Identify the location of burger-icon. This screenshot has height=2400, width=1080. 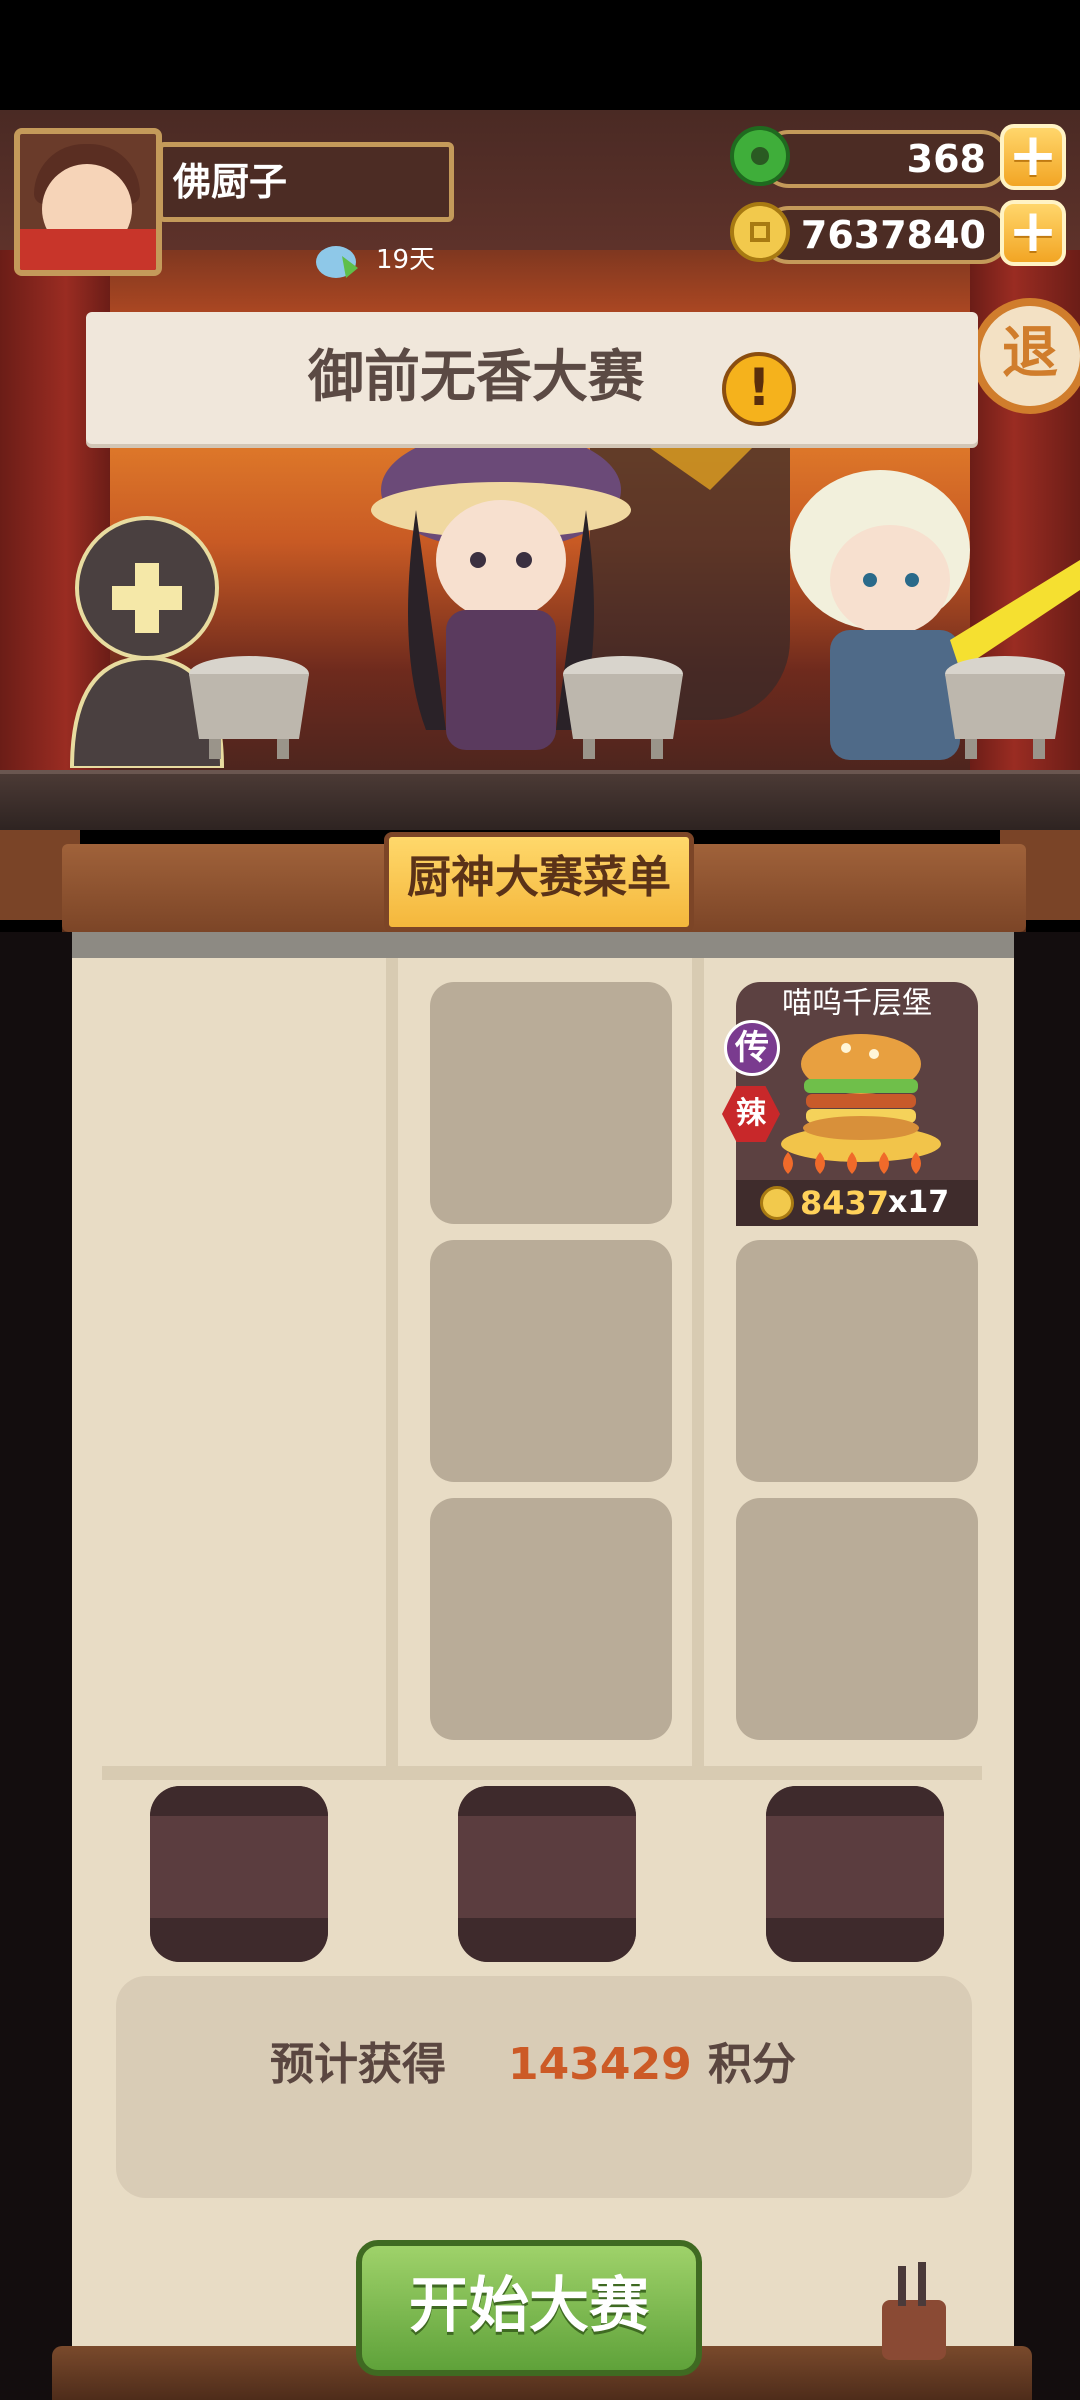
(861, 1098).